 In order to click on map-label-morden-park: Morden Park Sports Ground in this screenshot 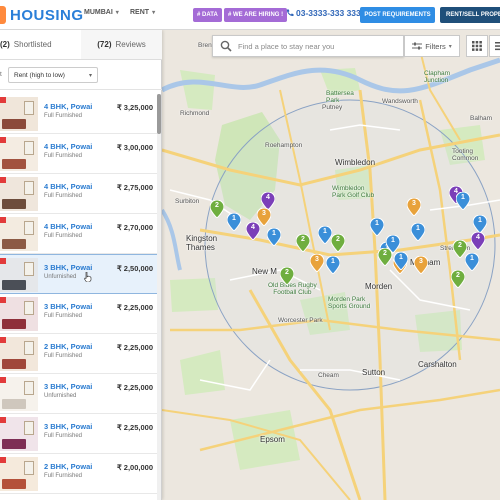, I will do `click(349, 303)`.